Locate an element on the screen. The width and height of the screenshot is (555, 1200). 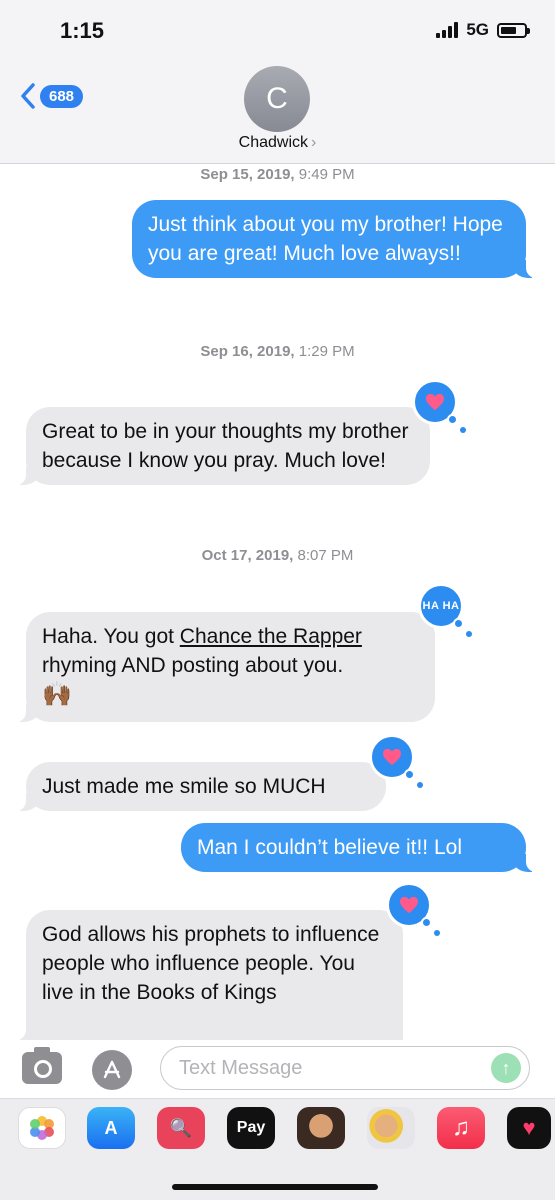
apple-pay-app-icon: Pay is located at coordinates (251, 1128).